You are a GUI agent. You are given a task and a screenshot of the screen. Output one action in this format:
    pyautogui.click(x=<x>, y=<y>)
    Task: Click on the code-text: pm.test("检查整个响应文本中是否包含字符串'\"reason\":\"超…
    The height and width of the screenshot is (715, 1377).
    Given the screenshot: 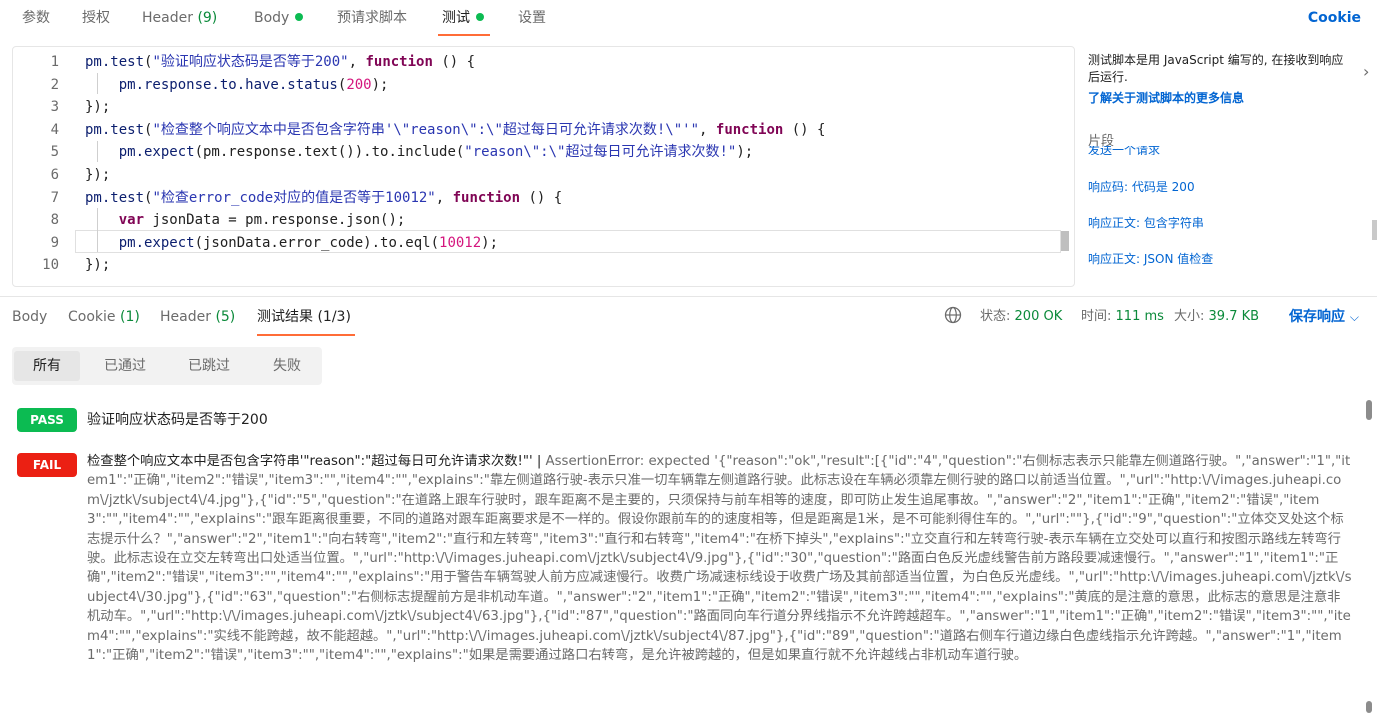 What is the action you would take?
    pyautogui.click(x=455, y=130)
    